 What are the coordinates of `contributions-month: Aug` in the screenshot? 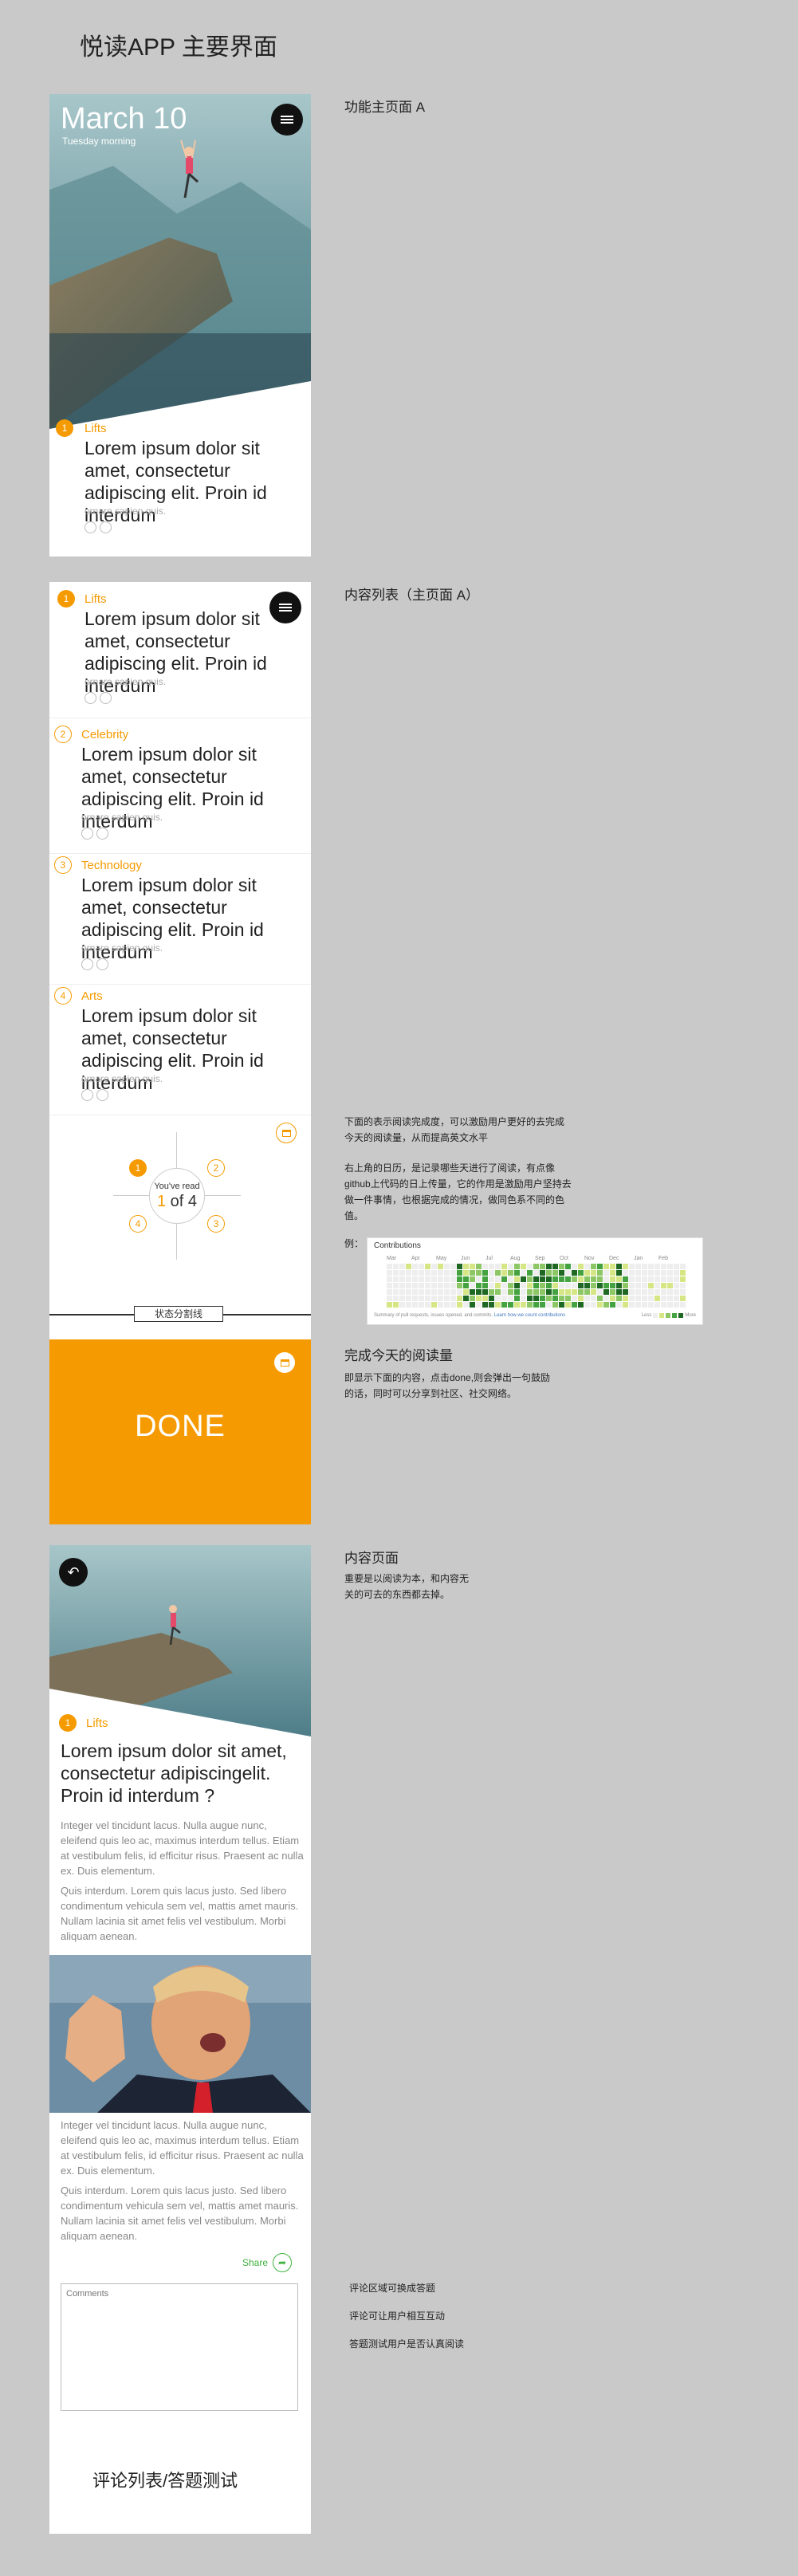 It's located at (515, 1259).